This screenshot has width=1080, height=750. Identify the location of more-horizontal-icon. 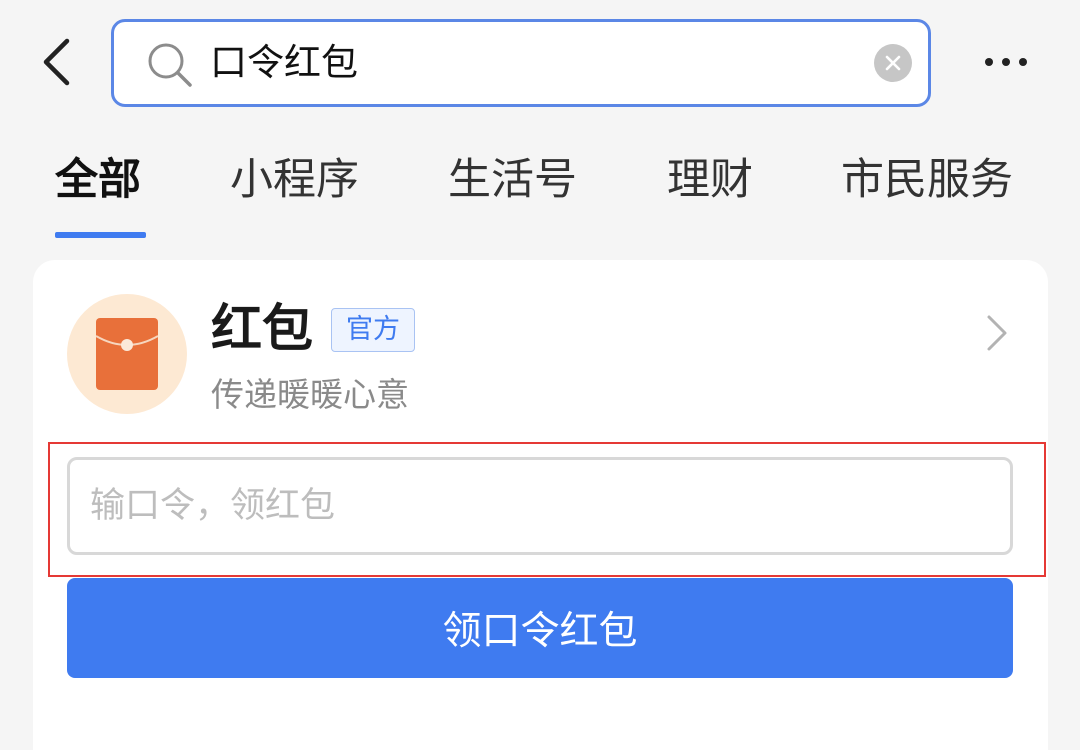
(1006, 62).